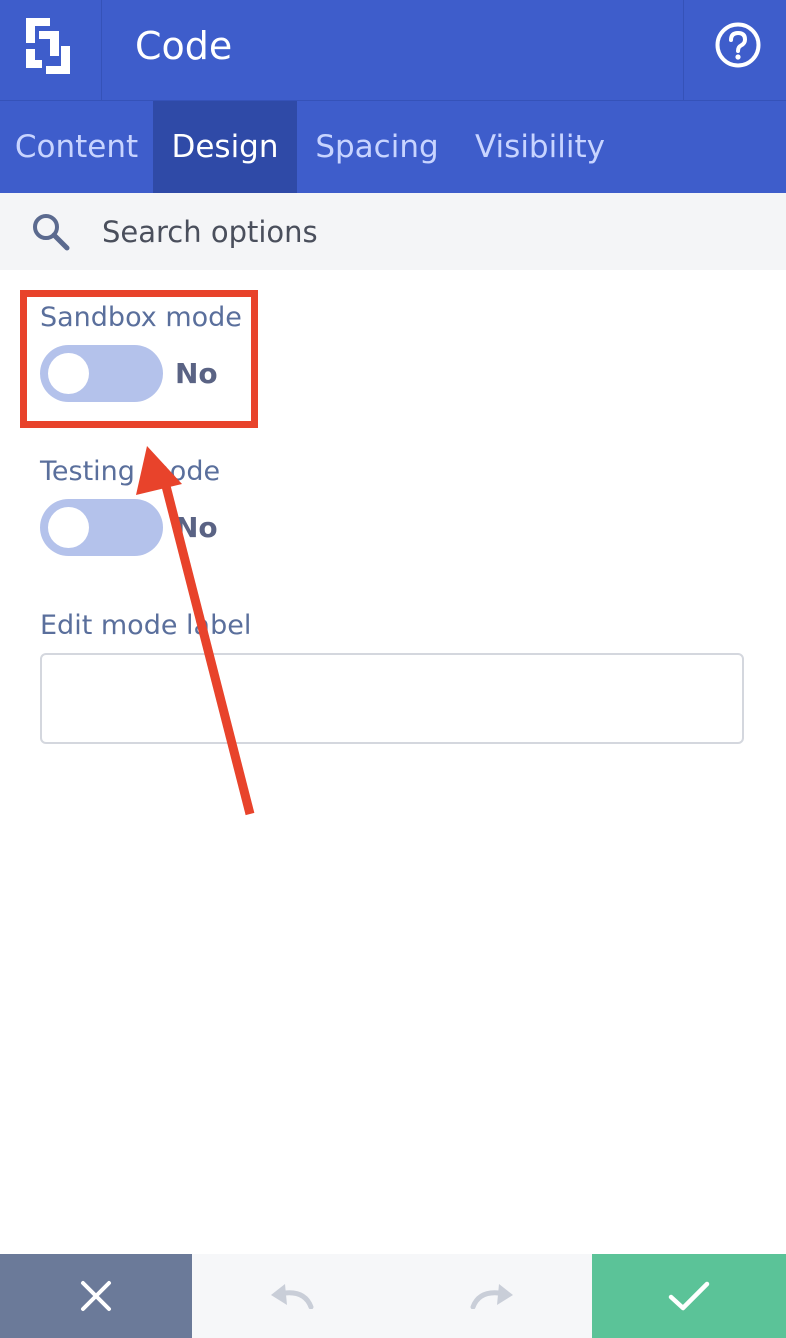 The image size is (786, 1338). What do you see at coordinates (196, 527) in the screenshot?
I see `testing-mode-value: No` at bounding box center [196, 527].